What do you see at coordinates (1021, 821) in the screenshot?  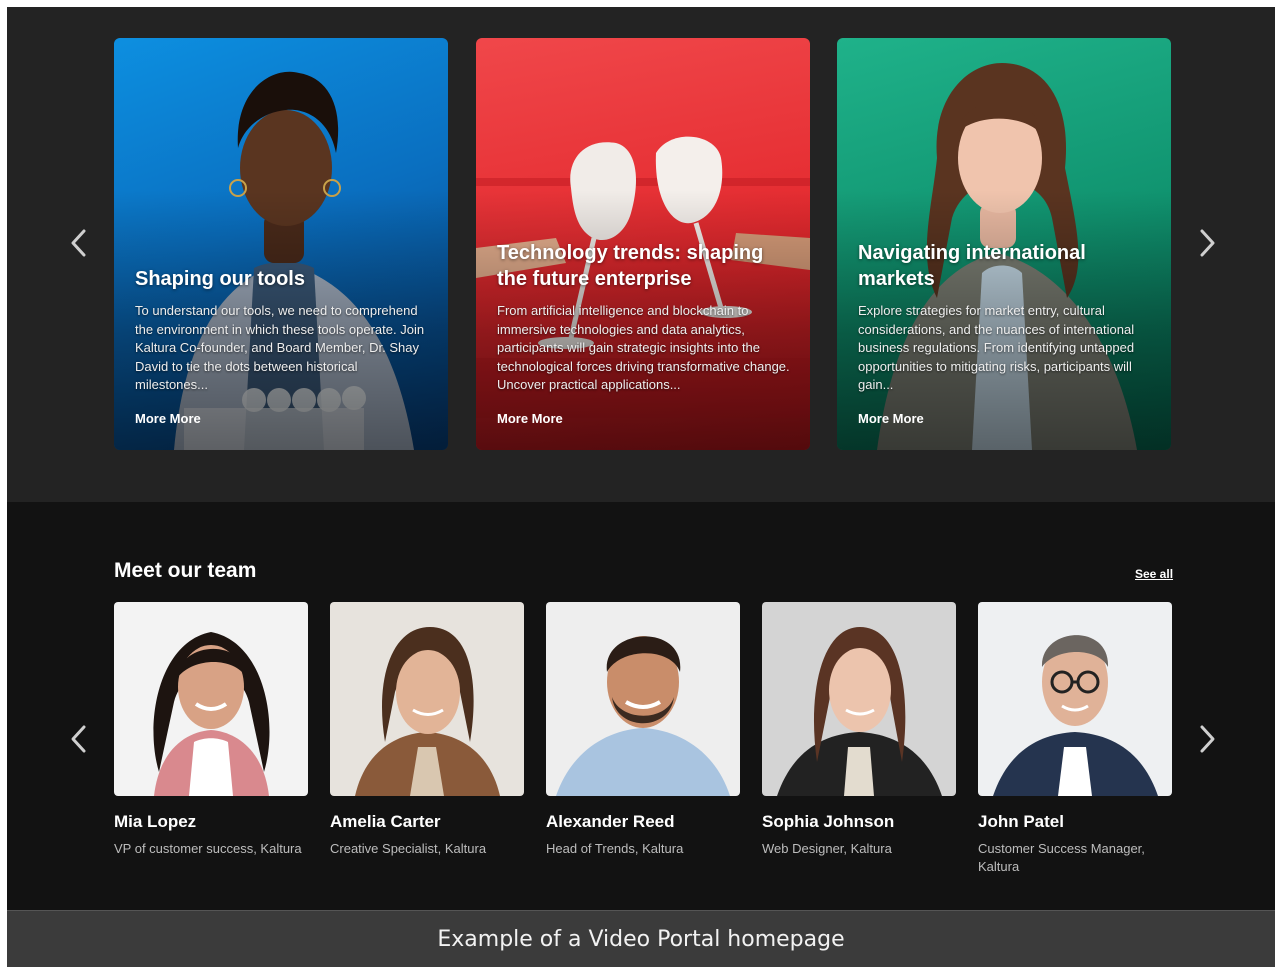 I see `member-name: John Patel` at bounding box center [1021, 821].